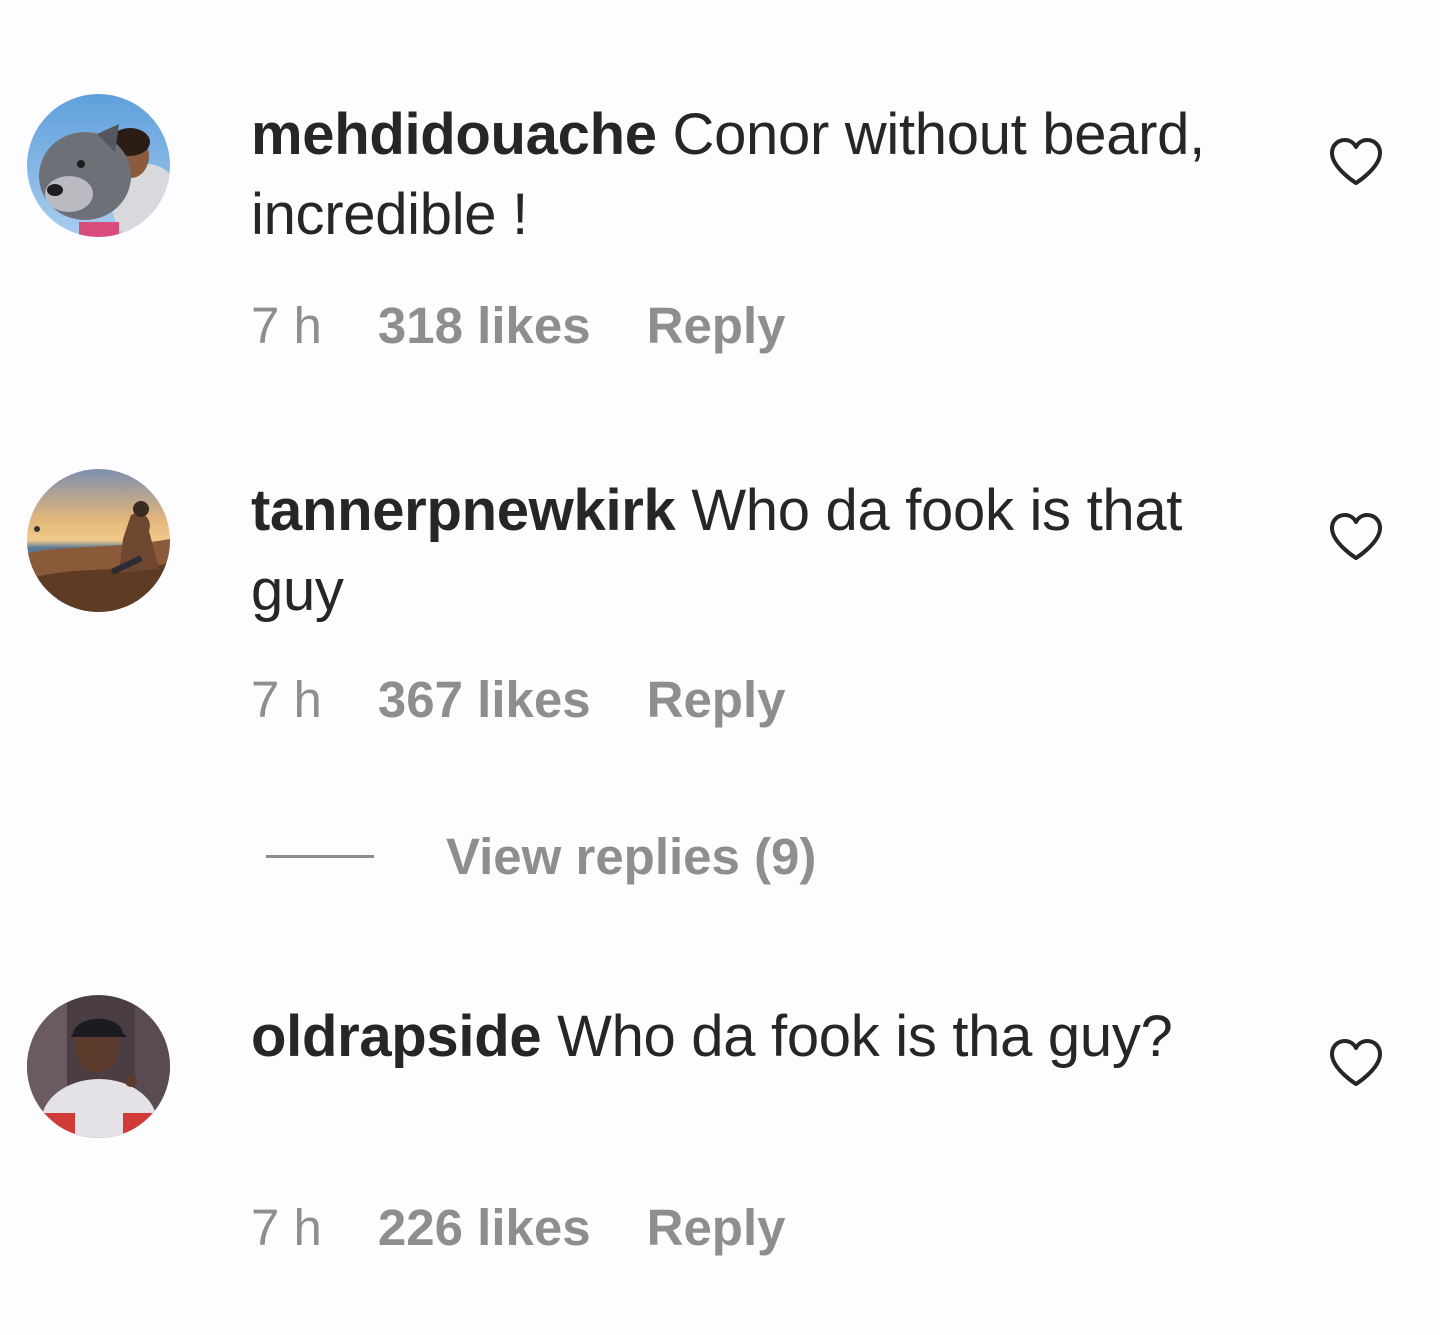 The width and height of the screenshot is (1440, 1335). Describe the element at coordinates (484, 1227) in the screenshot. I see `comment-likes: 226 likes` at that location.